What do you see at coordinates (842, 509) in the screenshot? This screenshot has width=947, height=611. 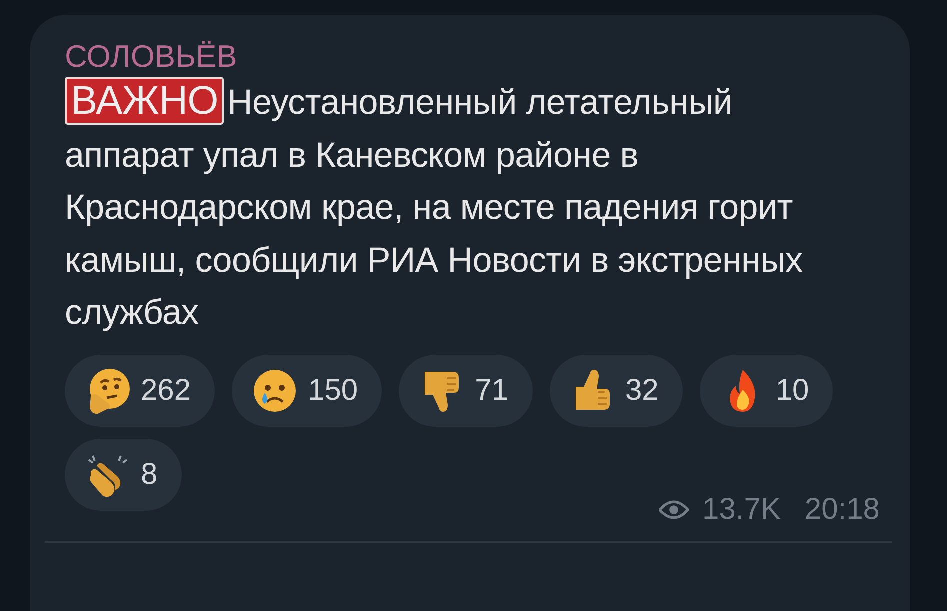 I see `message-time: 20:18` at bounding box center [842, 509].